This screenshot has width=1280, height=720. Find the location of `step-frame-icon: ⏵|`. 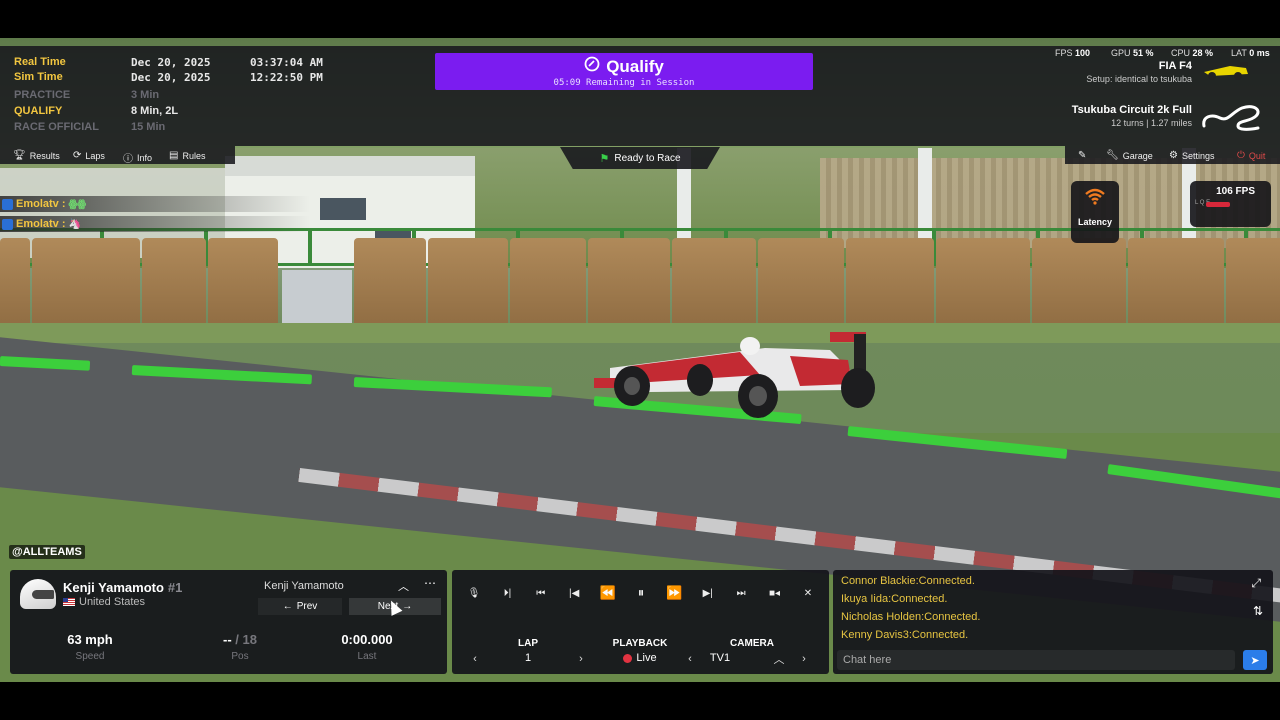

step-frame-icon: ⏵| is located at coordinates (507, 593).